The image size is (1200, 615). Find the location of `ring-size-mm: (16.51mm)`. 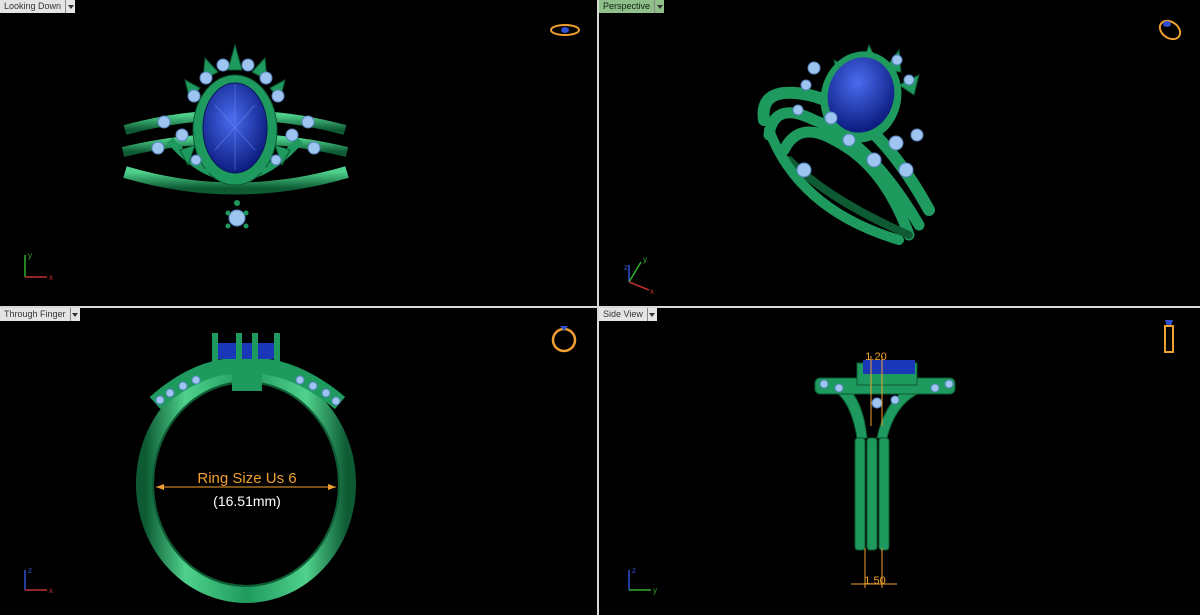

ring-size-mm: (16.51mm) is located at coordinates (247, 501).